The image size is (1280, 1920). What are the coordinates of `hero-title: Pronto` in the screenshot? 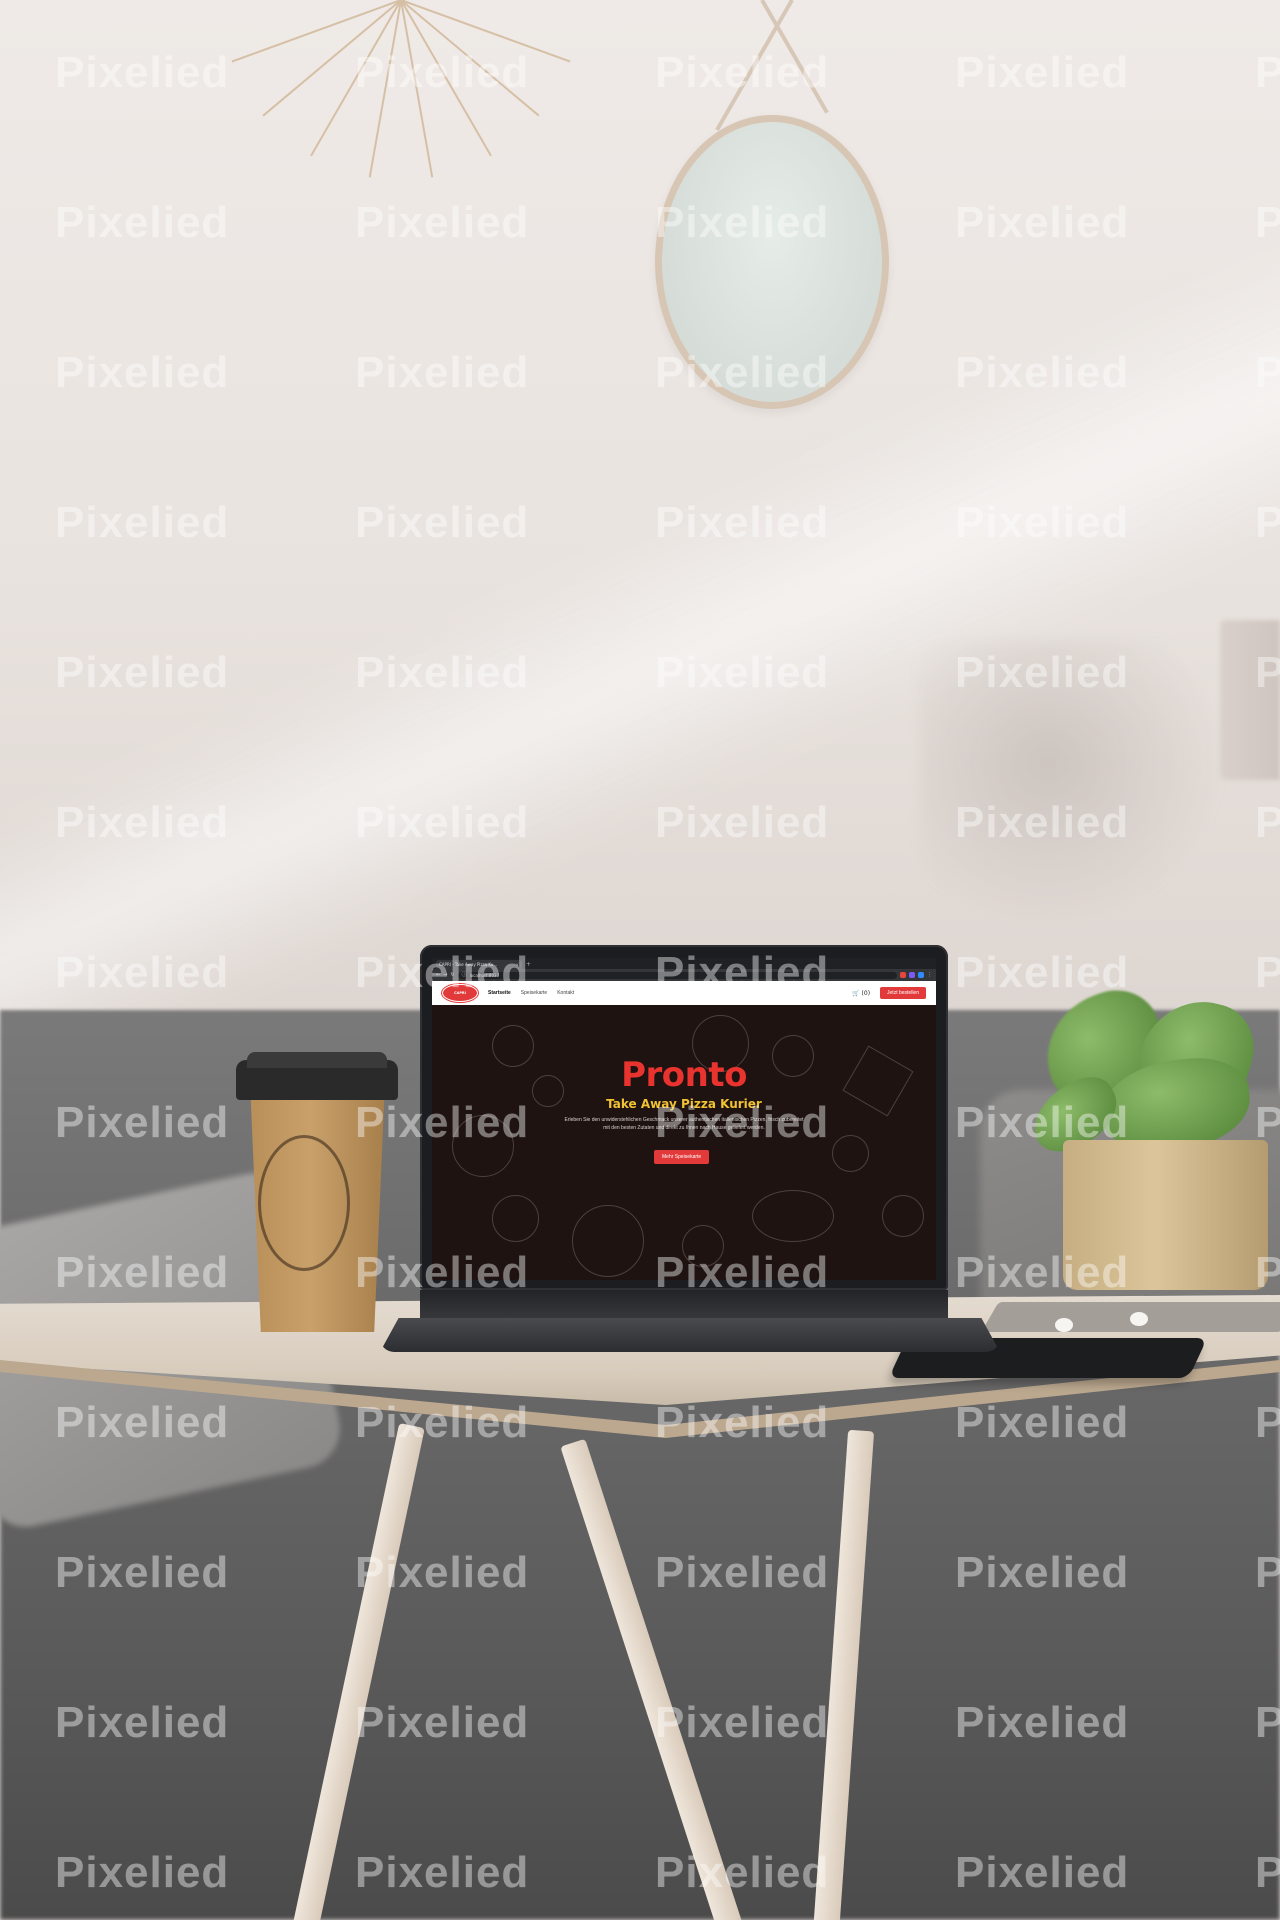 It's located at (684, 1075).